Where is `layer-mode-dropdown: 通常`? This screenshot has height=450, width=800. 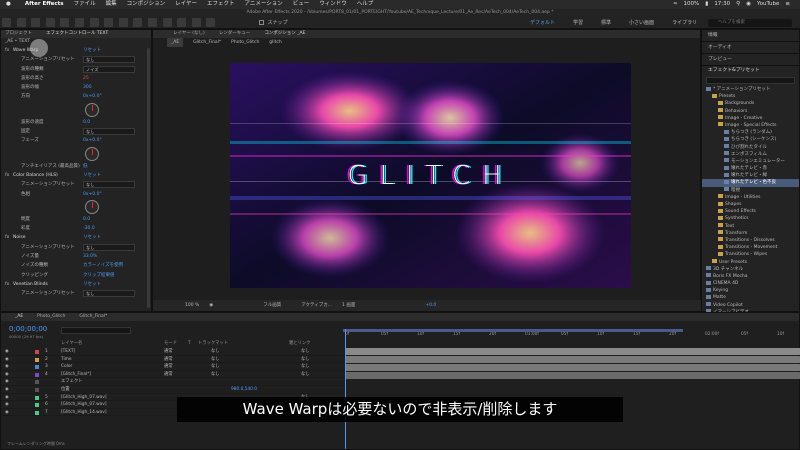 layer-mode-dropdown: 通常 is located at coordinates (168, 375).